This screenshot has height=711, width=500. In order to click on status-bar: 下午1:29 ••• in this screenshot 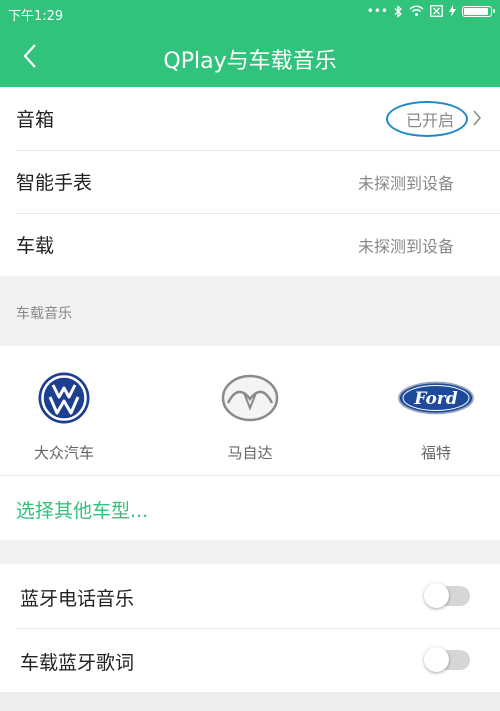, I will do `click(250, 14)`.